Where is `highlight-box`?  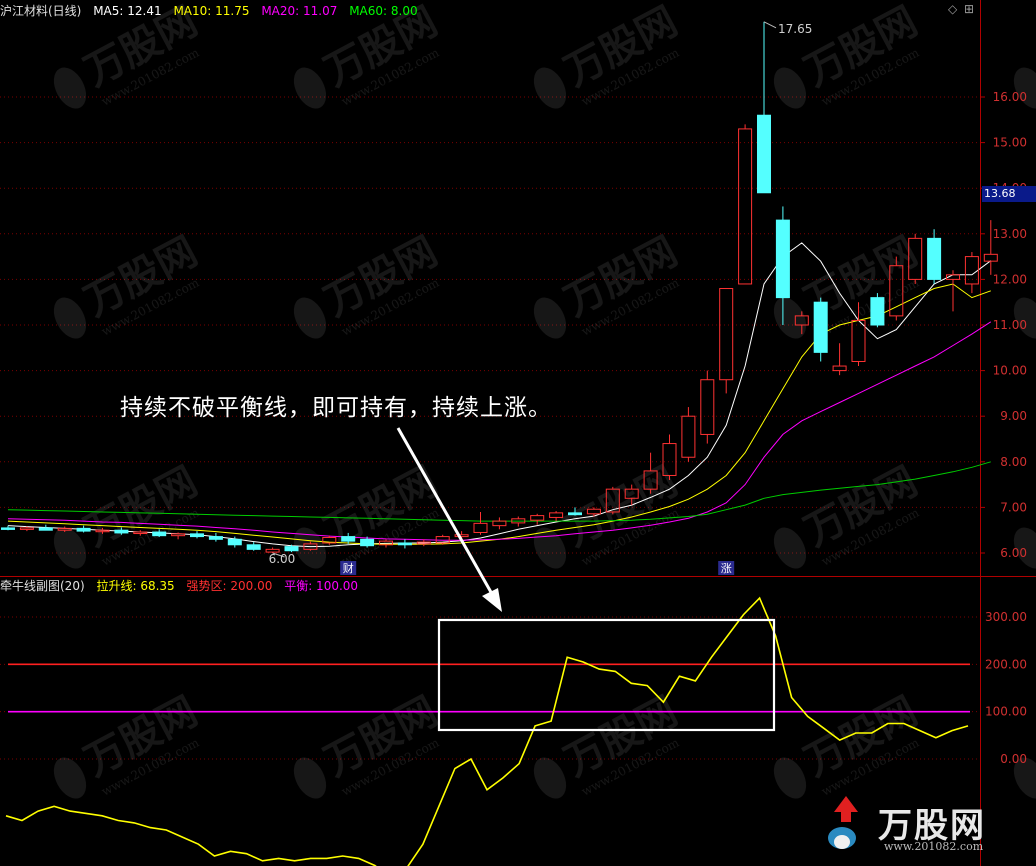
highlight-box is located at coordinates (606, 675).